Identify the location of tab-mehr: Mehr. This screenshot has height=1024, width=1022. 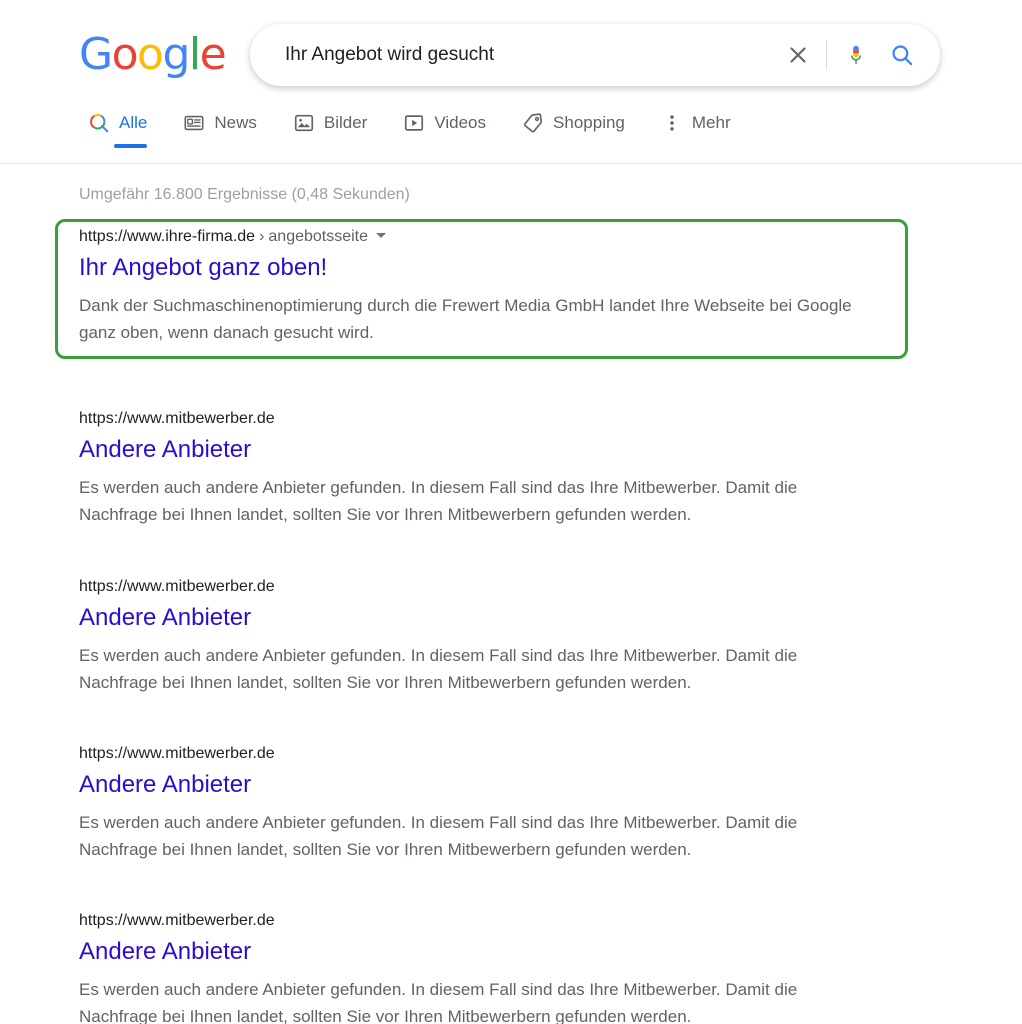
(696, 130).